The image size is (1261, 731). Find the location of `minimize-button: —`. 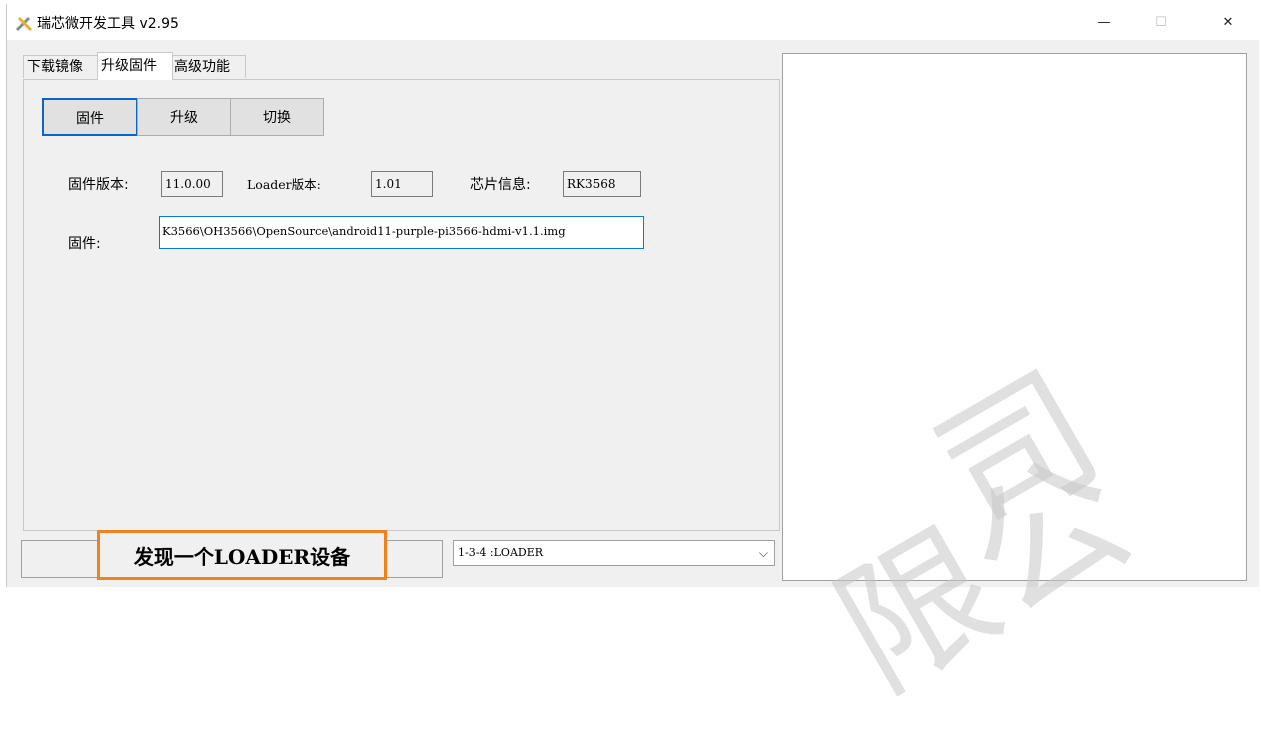

minimize-button: — is located at coordinates (1104, 22).